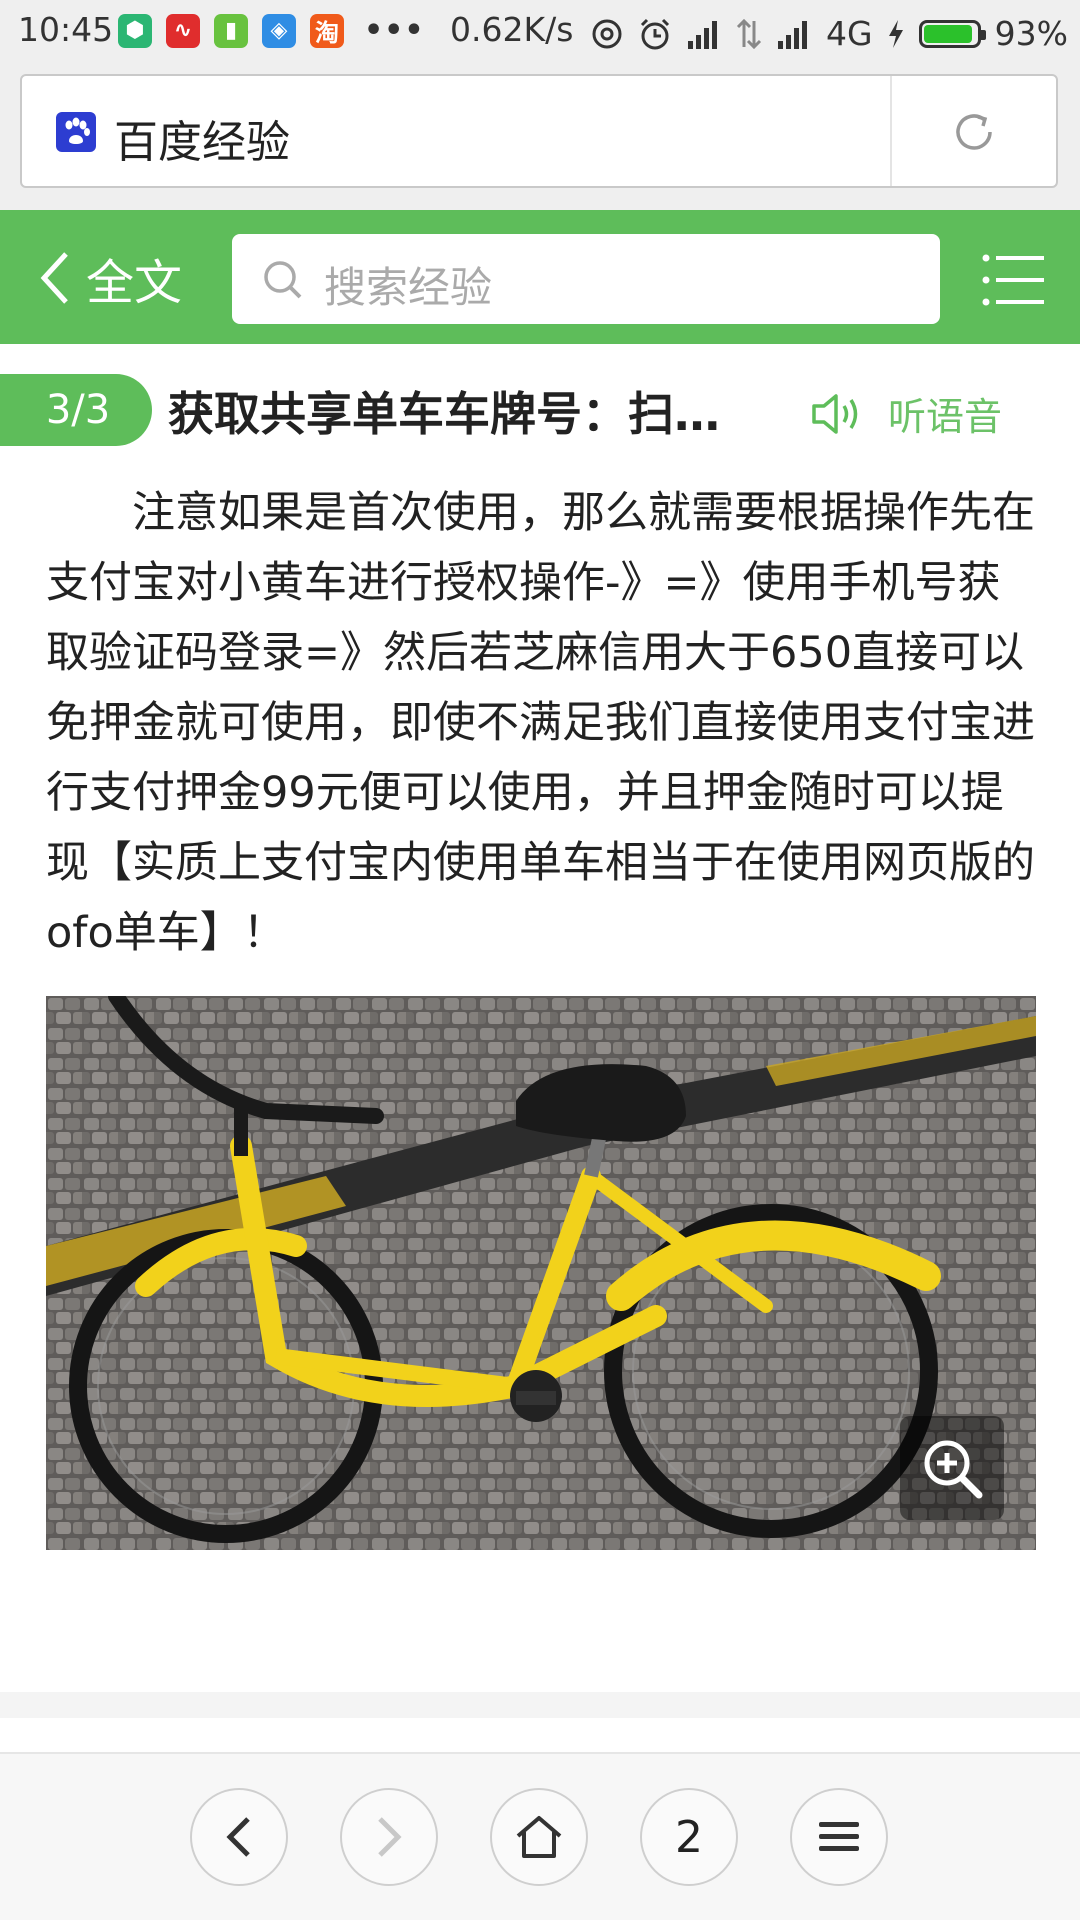 The height and width of the screenshot is (1920, 1080). I want to click on speaker-icon, so click(835, 413).